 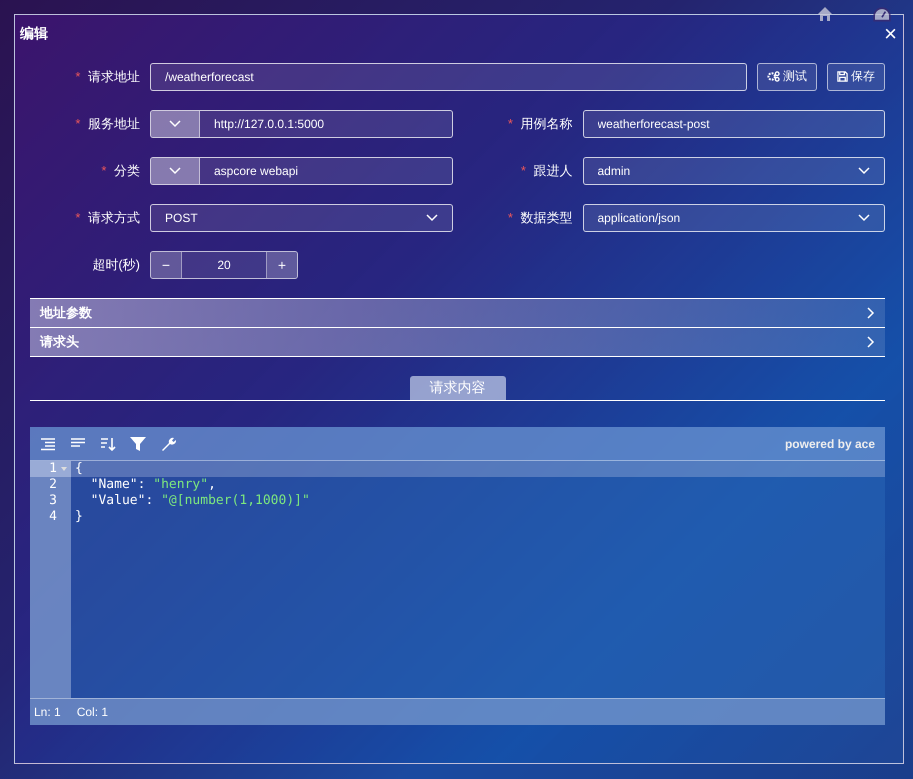 What do you see at coordinates (166, 265) in the screenshot?
I see `decrement-button: −` at bounding box center [166, 265].